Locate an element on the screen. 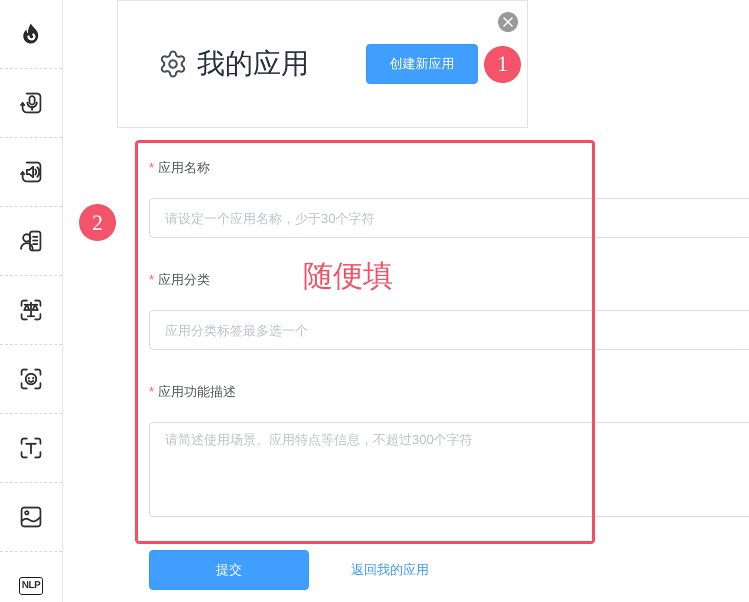  face-scan-icon is located at coordinates (31, 379).